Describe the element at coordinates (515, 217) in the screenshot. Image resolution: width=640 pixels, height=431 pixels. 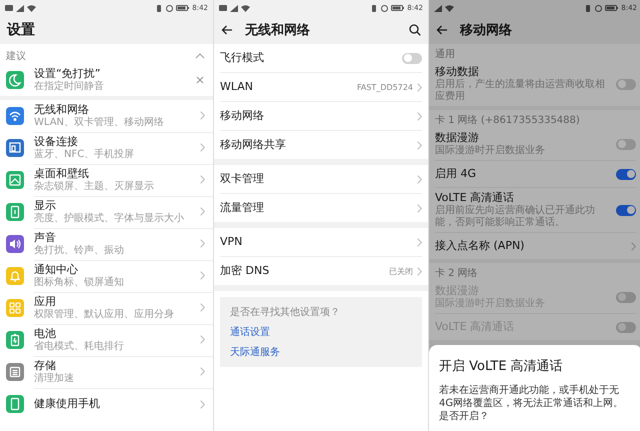
I see `setting-description: 启用前应先向运营商确认已开通此功能，否则可能影响正常通话。` at that location.